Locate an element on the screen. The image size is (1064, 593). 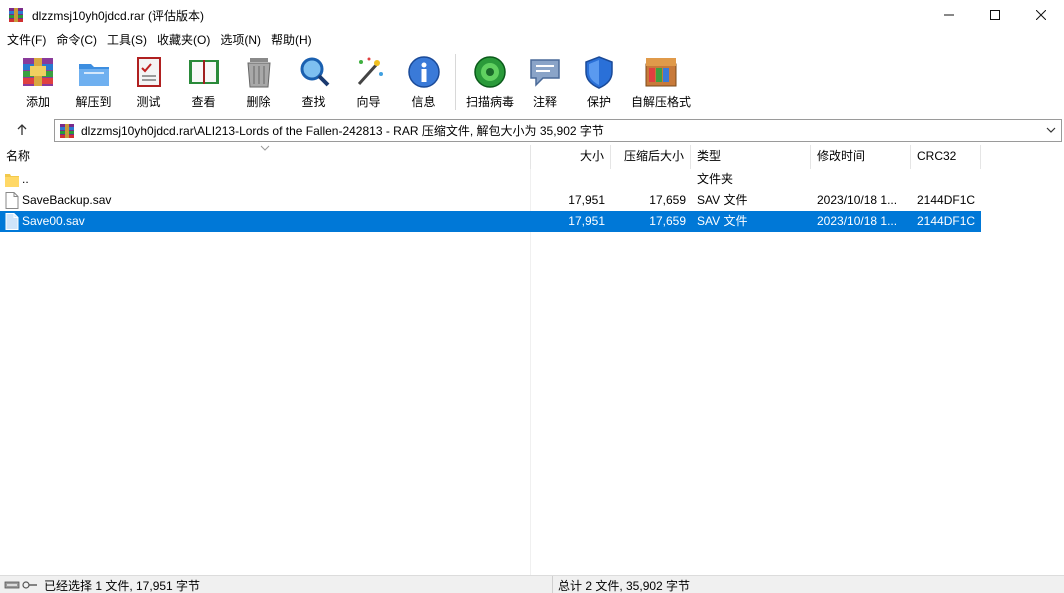
chevron-down-icon is located at coordinates (1051, 130).